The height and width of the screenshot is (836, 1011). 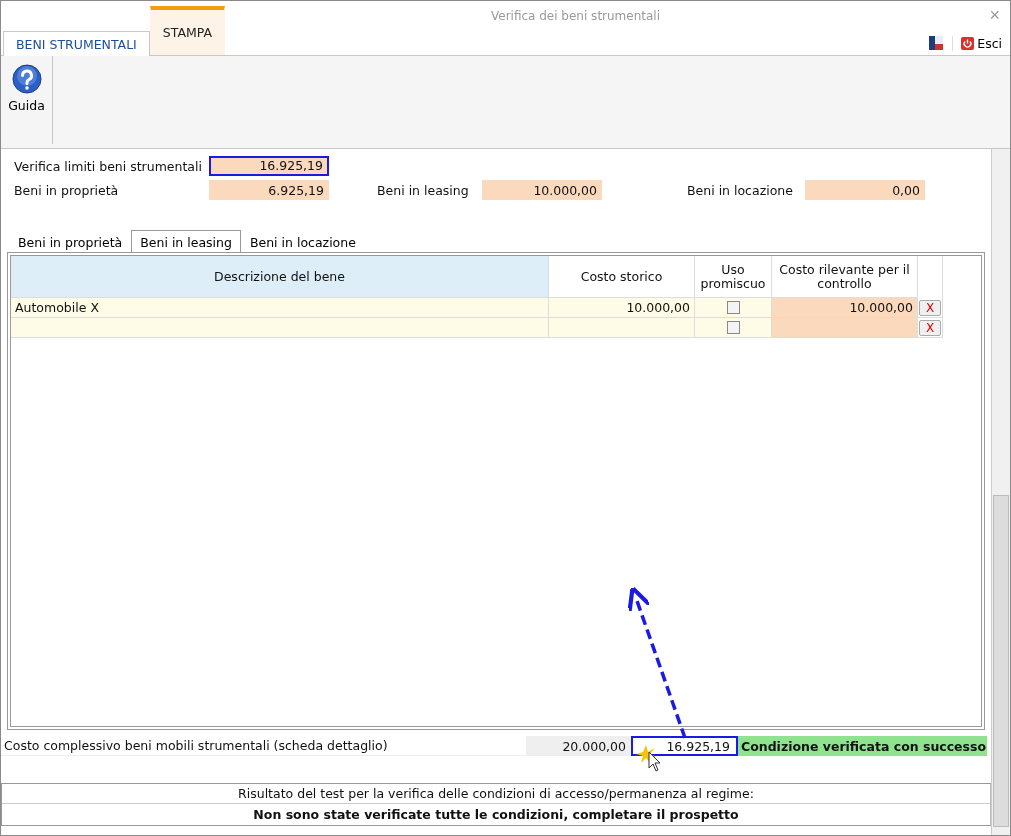 I want to click on ribbon-tab: STAMPA, so click(x=187, y=30).